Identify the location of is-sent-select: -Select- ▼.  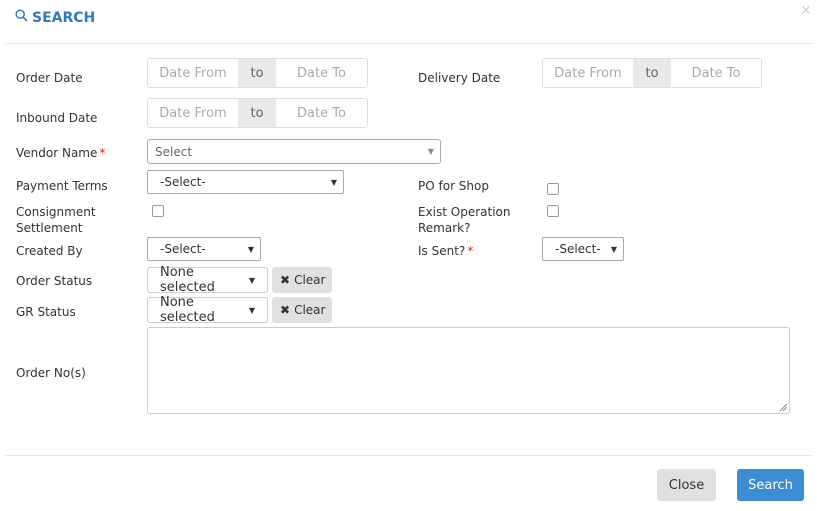
(583, 249).